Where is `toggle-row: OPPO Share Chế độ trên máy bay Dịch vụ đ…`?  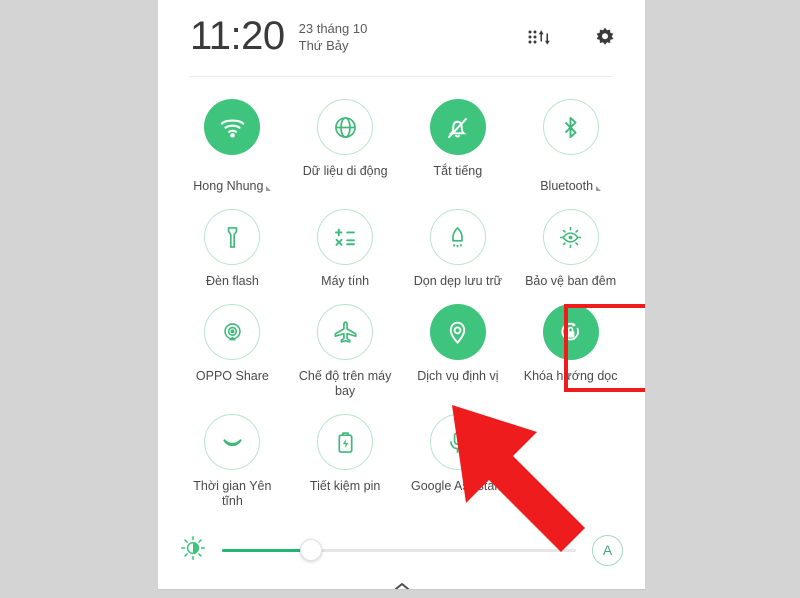 toggle-row: OPPO Share Chế độ trên máy bay Dịch vụ đ… is located at coordinates (401, 348).